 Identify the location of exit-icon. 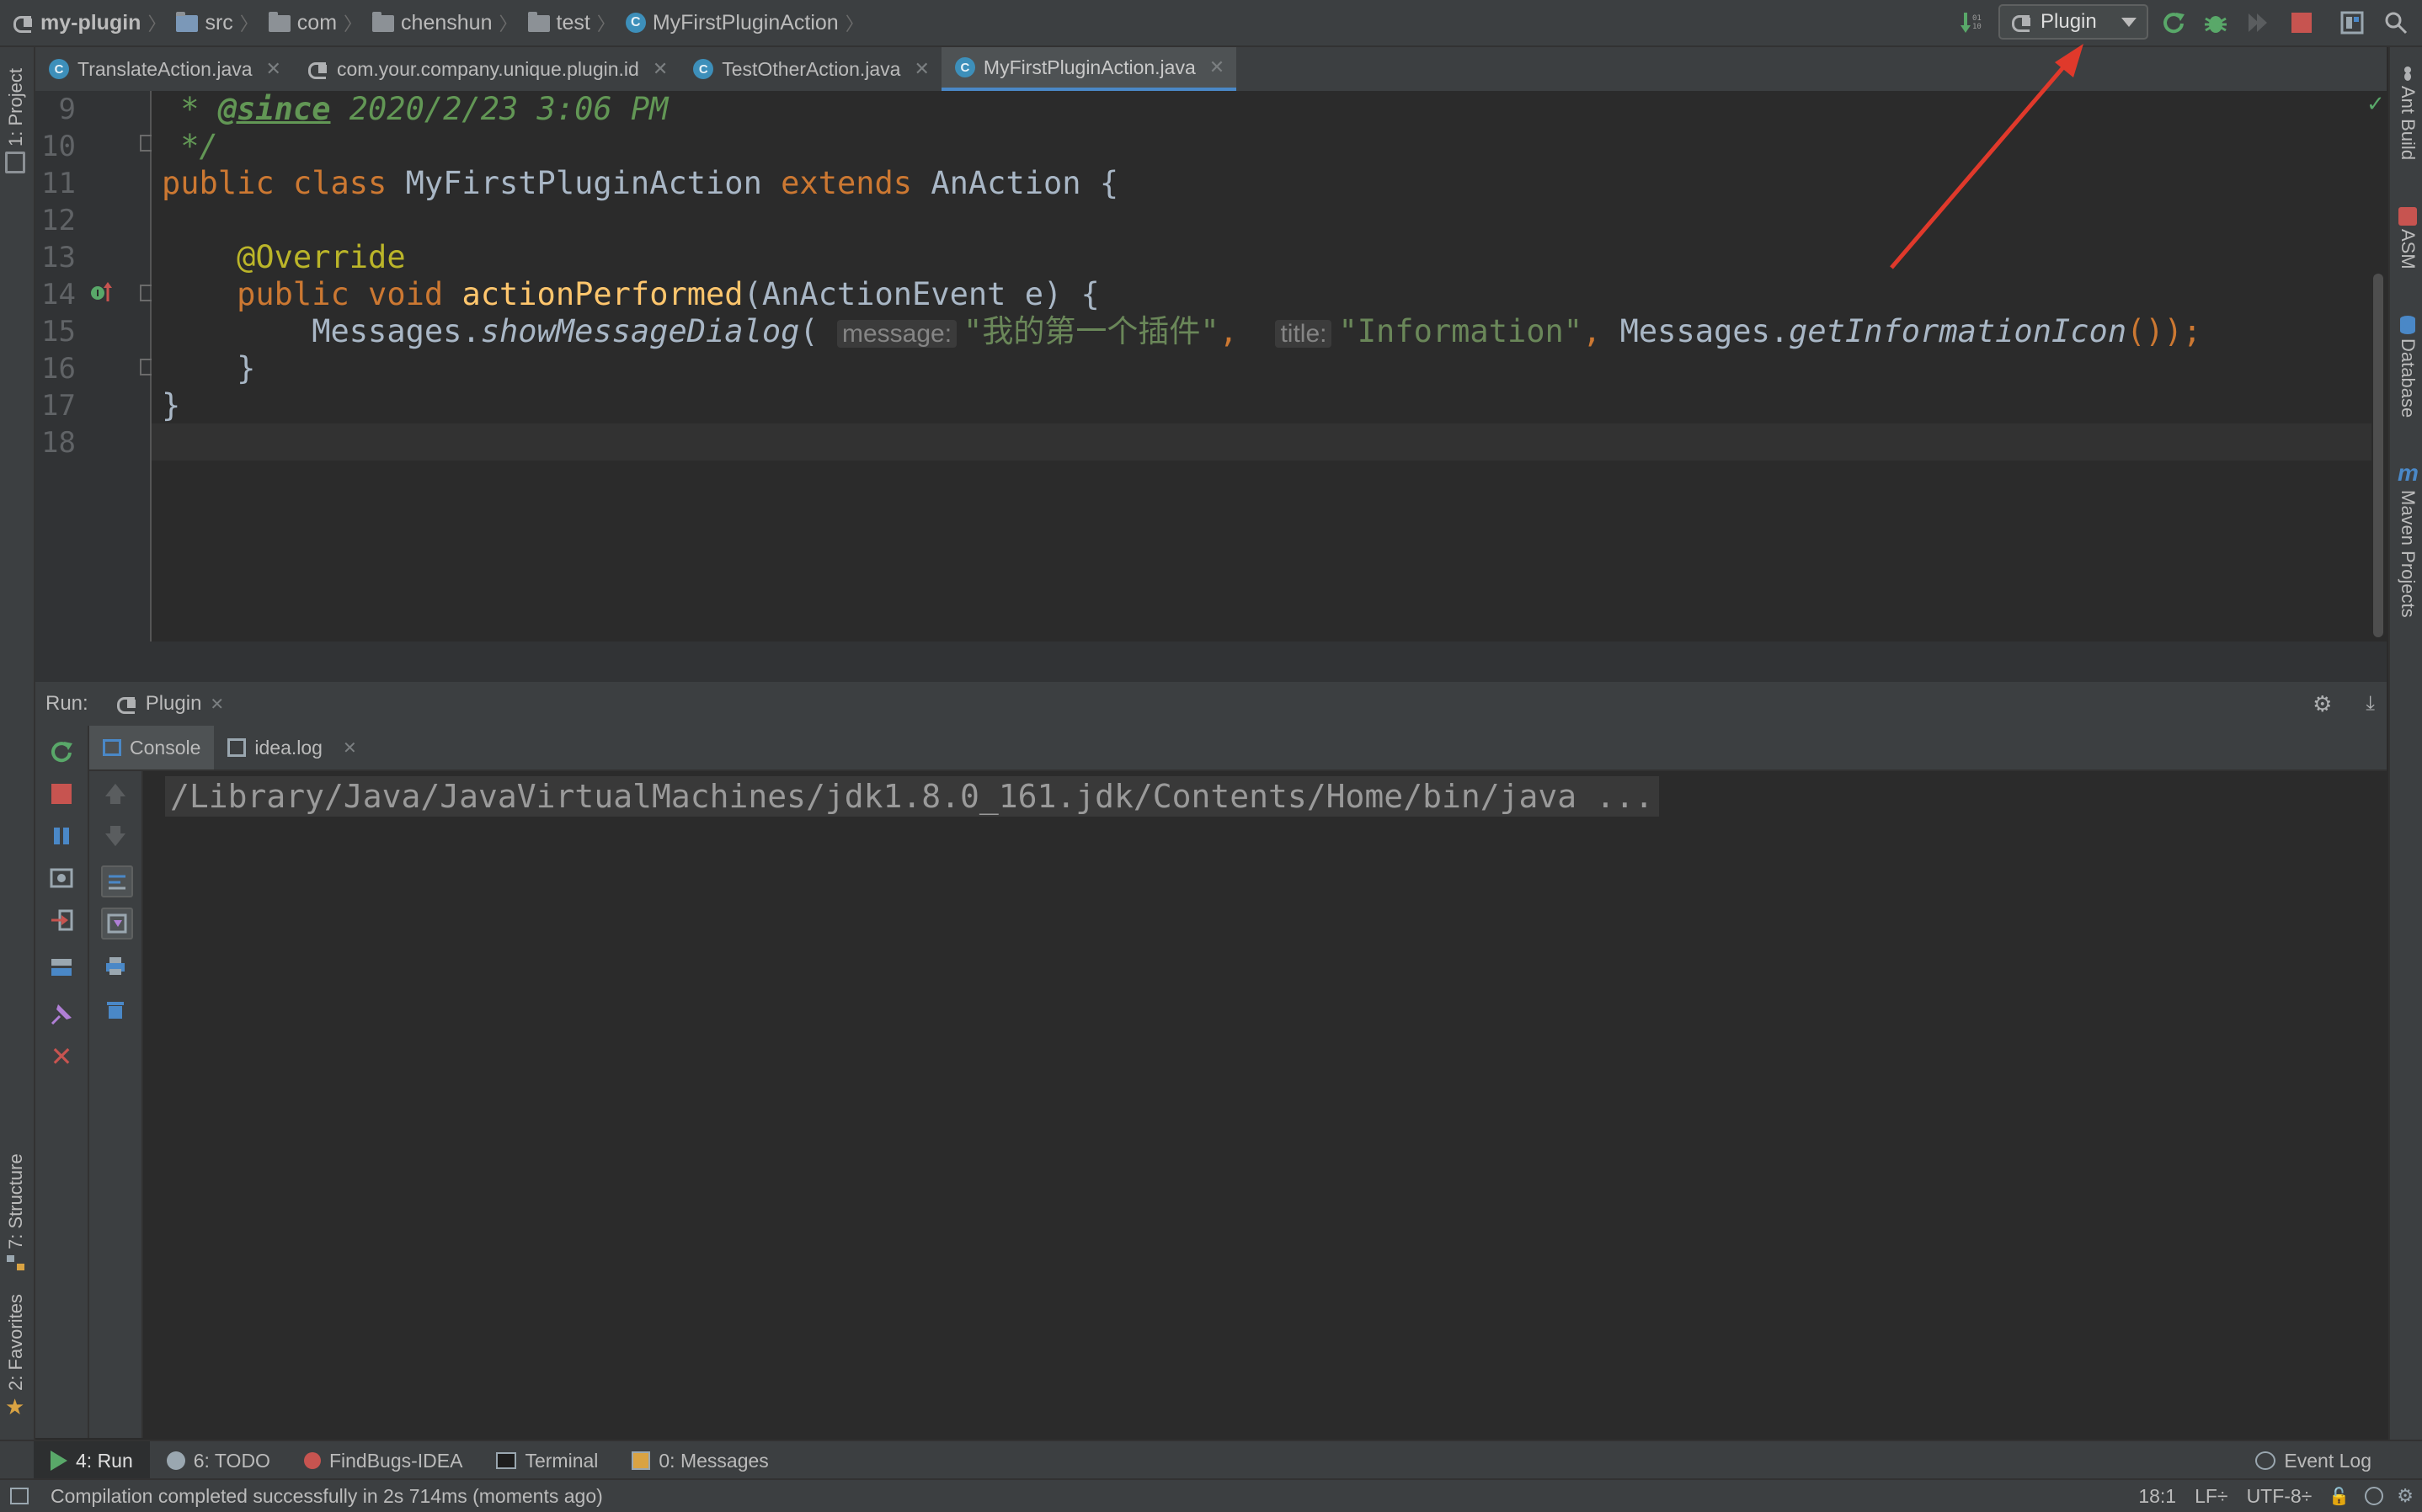
(62, 920).